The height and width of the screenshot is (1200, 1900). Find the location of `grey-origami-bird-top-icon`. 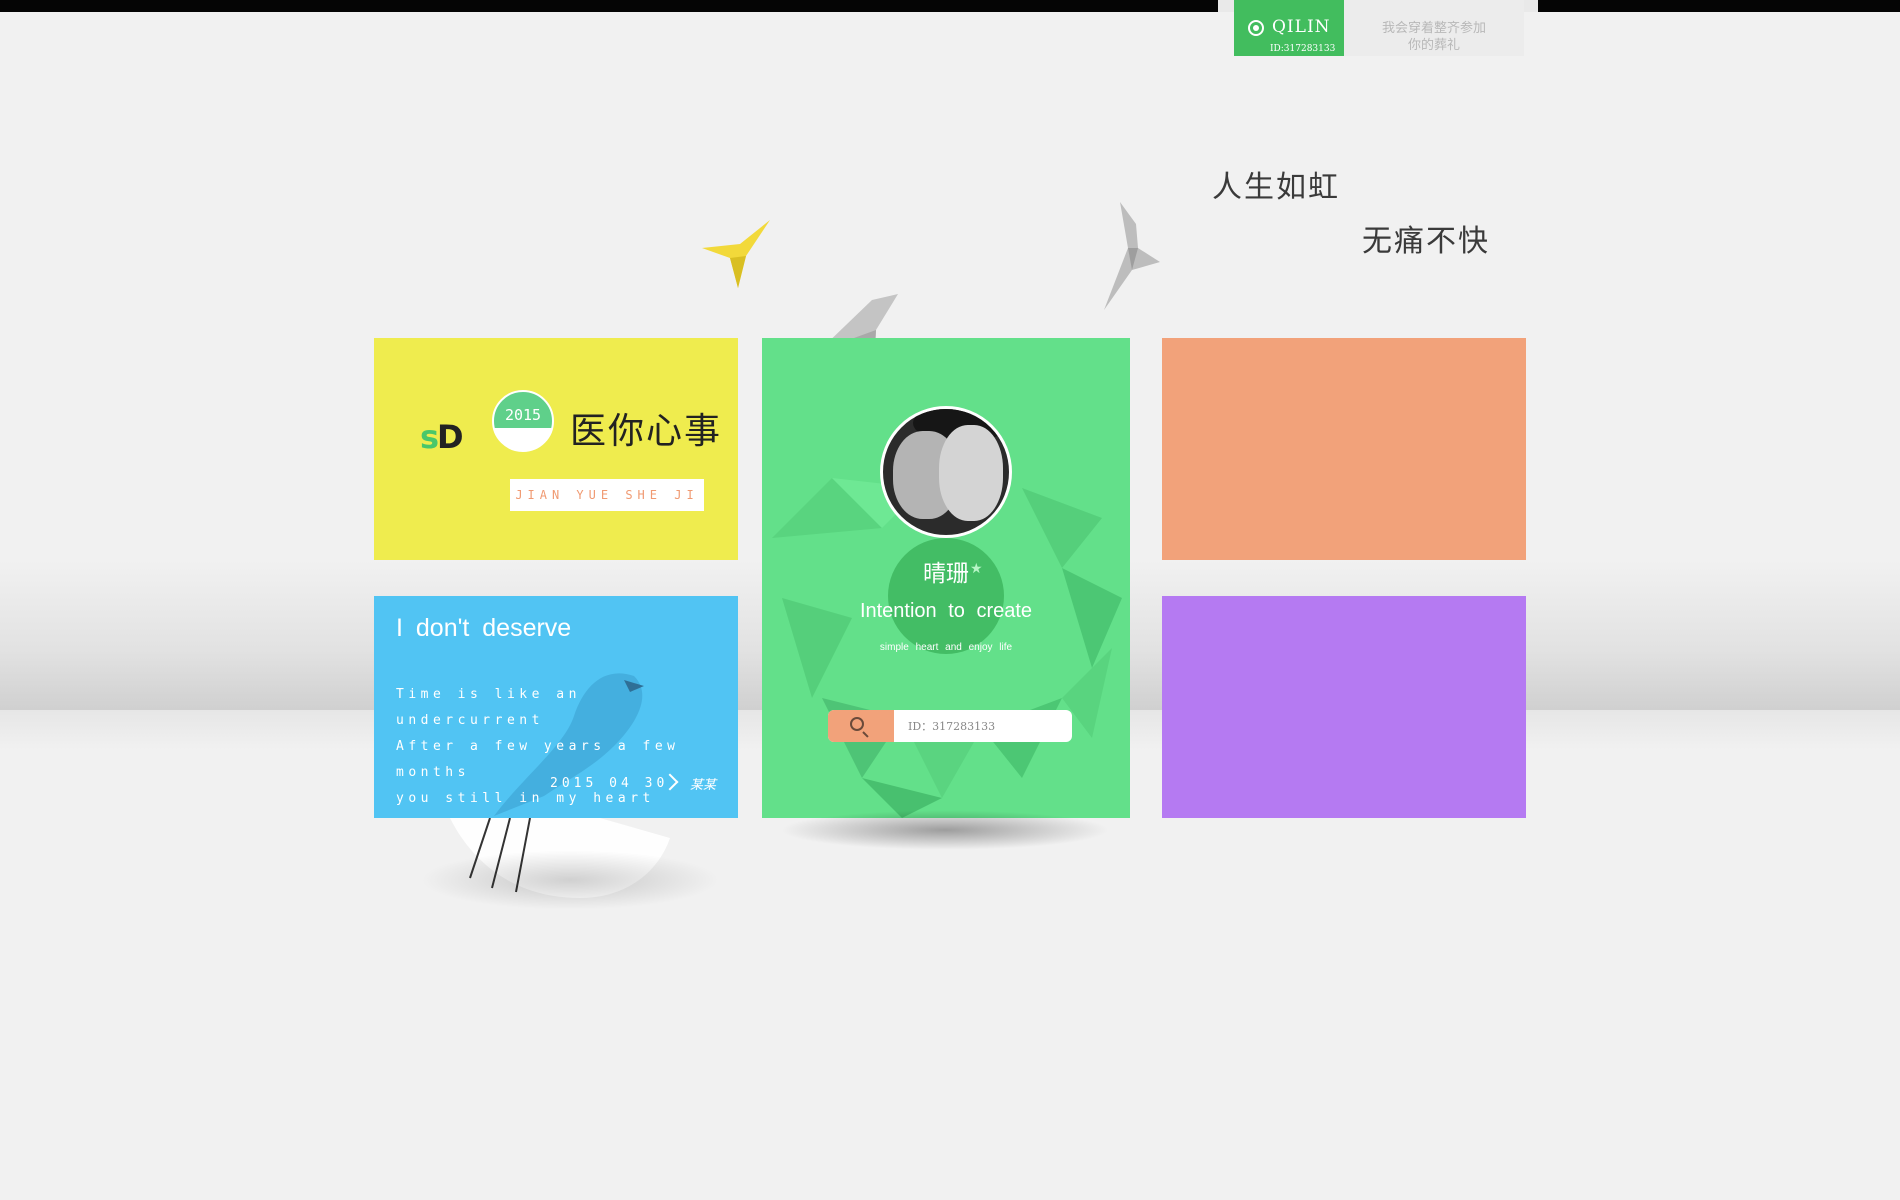

grey-origami-bird-top-icon is located at coordinates (1132, 256).